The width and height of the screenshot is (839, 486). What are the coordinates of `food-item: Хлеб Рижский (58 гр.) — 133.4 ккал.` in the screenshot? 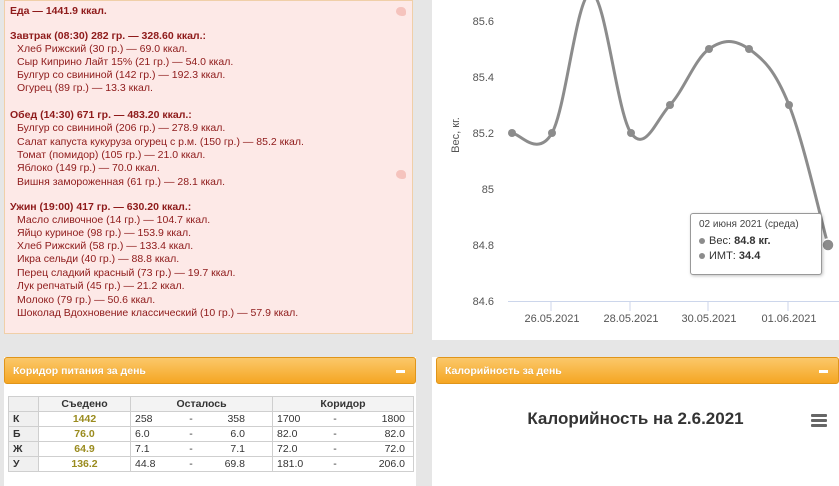 It's located at (105, 246).